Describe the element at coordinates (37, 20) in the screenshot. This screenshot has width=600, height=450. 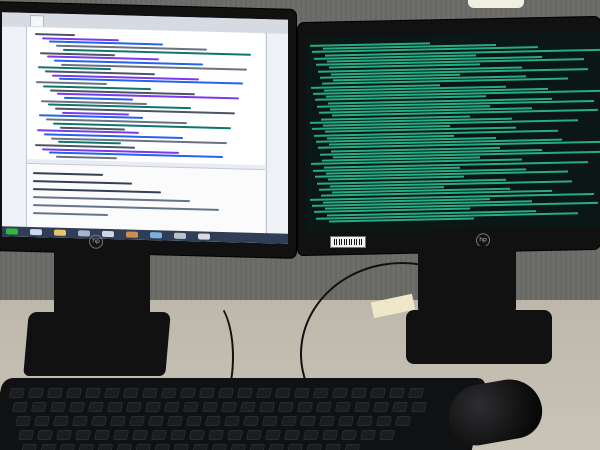
I see `ide-editor-tab` at that location.